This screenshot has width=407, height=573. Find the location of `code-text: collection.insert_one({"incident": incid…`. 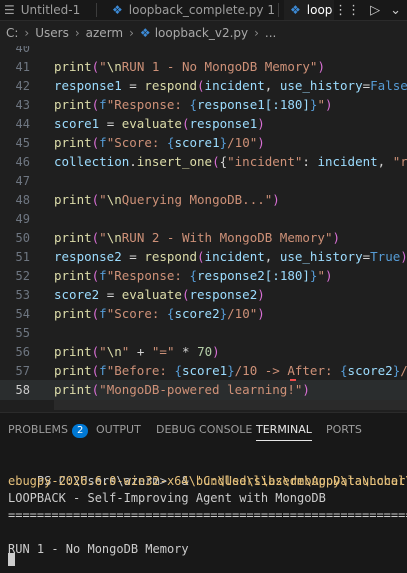

code-text: collection.insert_one({"incident": incid… is located at coordinates (230, 161).